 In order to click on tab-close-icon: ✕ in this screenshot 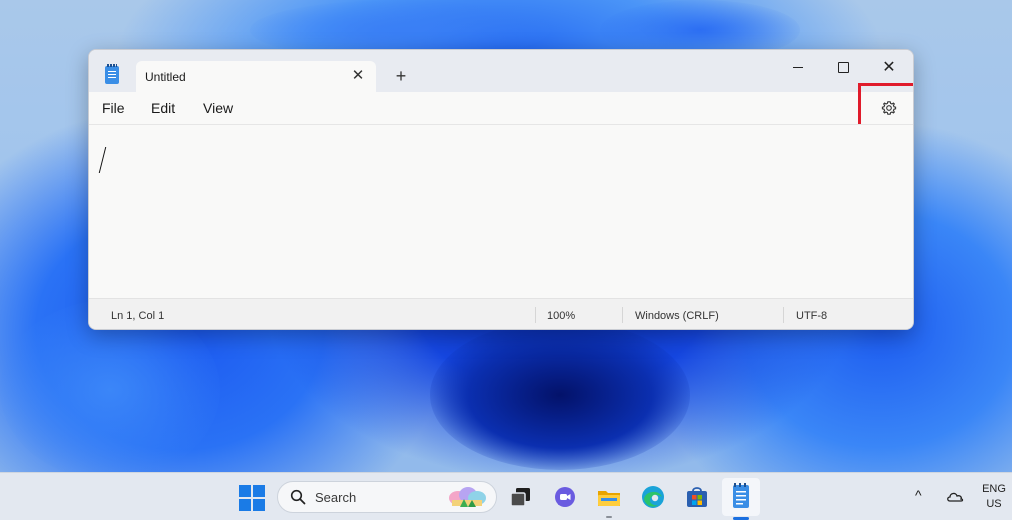, I will do `click(358, 76)`.